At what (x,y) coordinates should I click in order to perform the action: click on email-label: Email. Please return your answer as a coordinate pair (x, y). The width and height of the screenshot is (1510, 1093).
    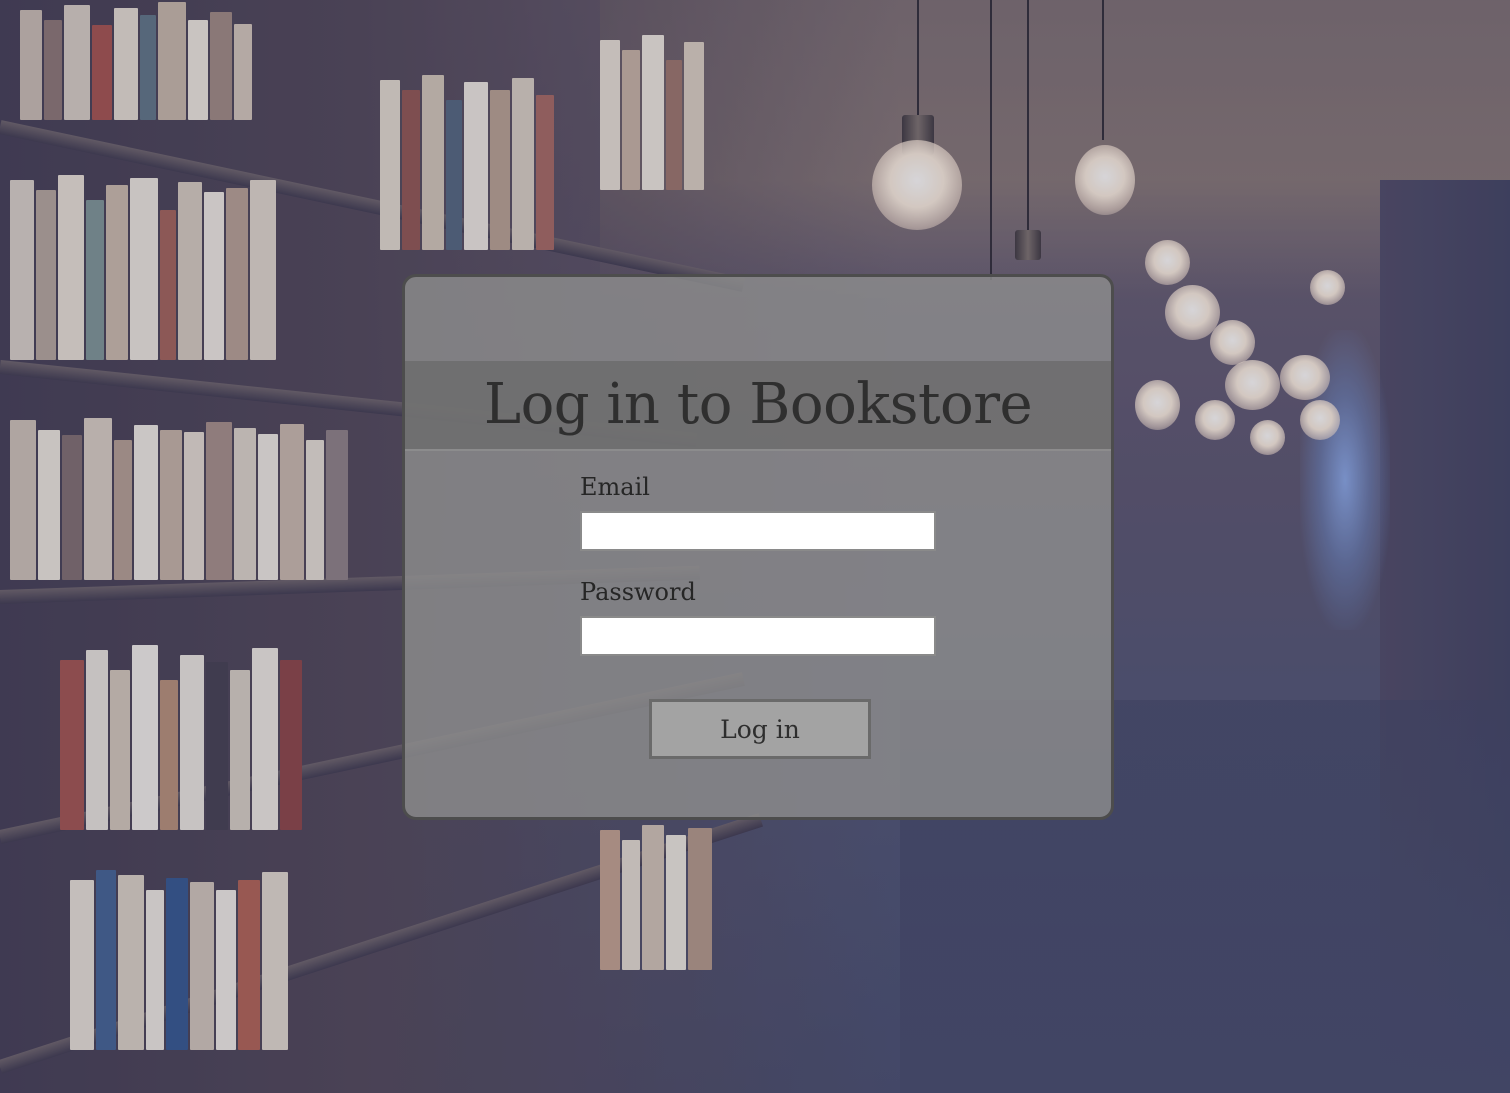
    Looking at the image, I should click on (615, 487).